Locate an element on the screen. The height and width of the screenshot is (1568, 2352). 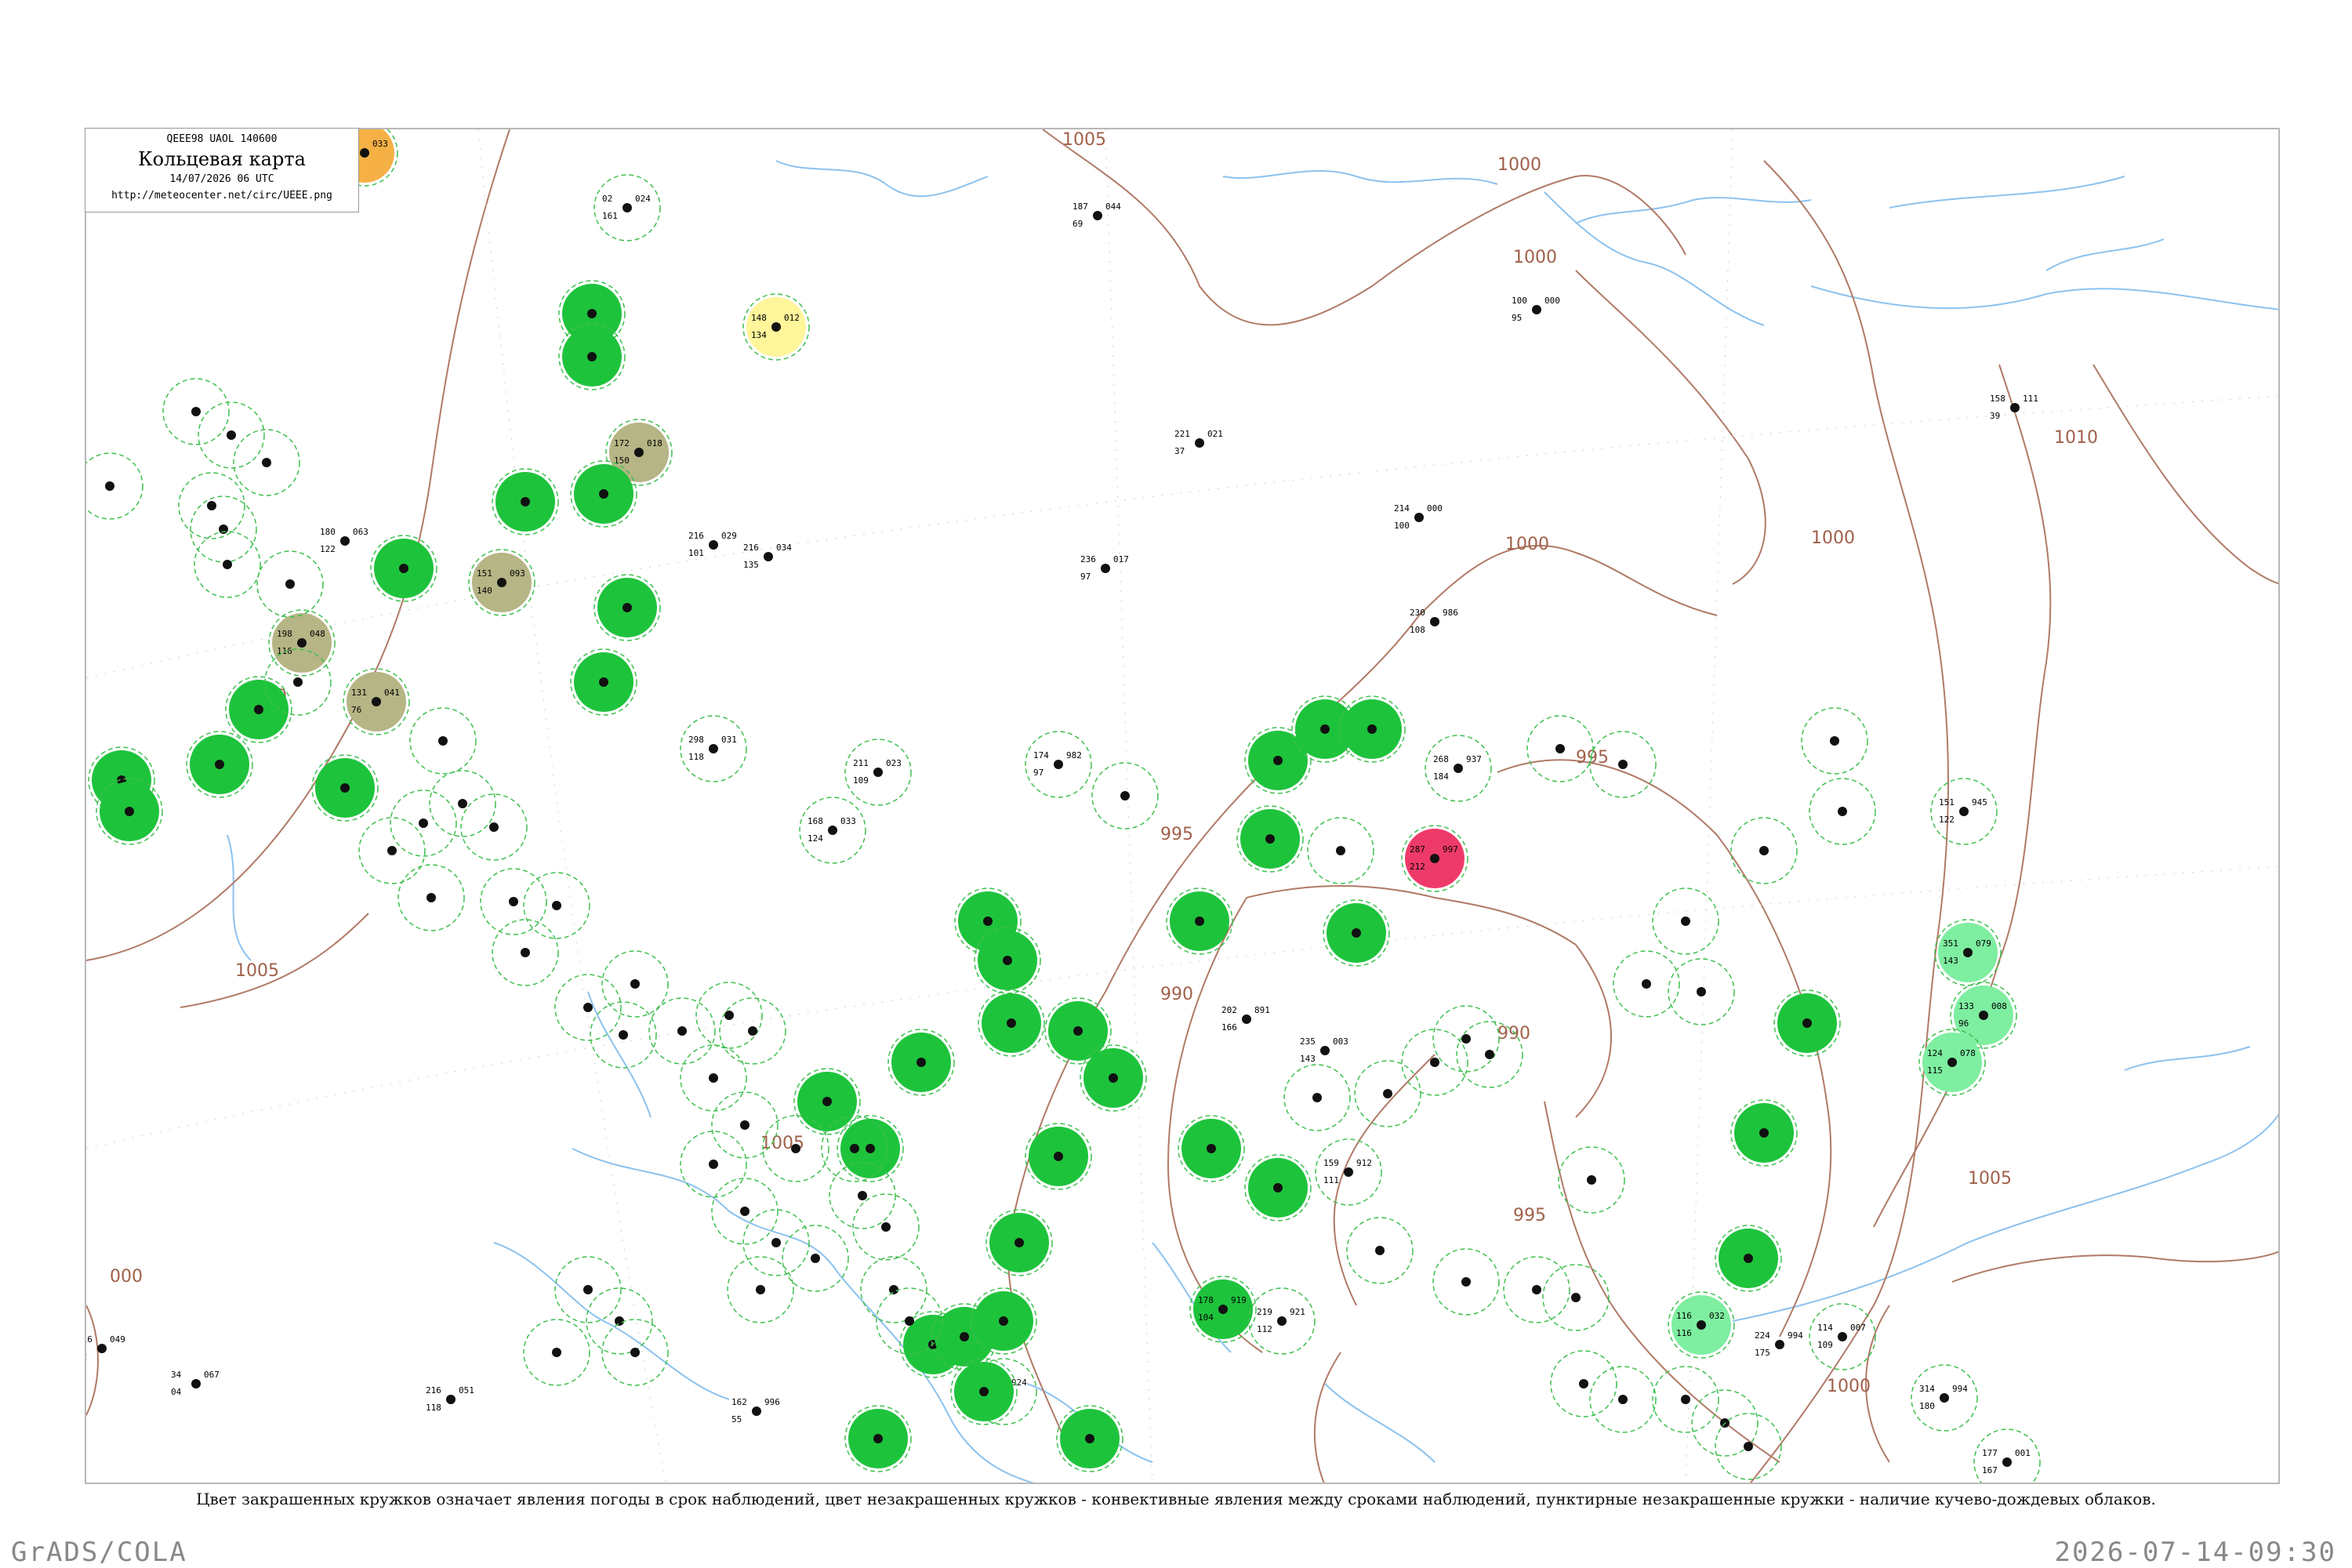
station-marker: 017 236 97 is located at coordinates (1104, 568).